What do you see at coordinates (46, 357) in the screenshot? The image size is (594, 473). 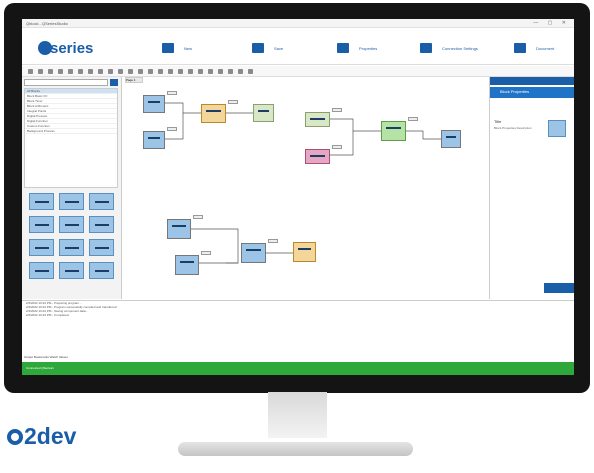 I see `log-tabs: Output Bookmarks Watch Values` at bounding box center [46, 357].